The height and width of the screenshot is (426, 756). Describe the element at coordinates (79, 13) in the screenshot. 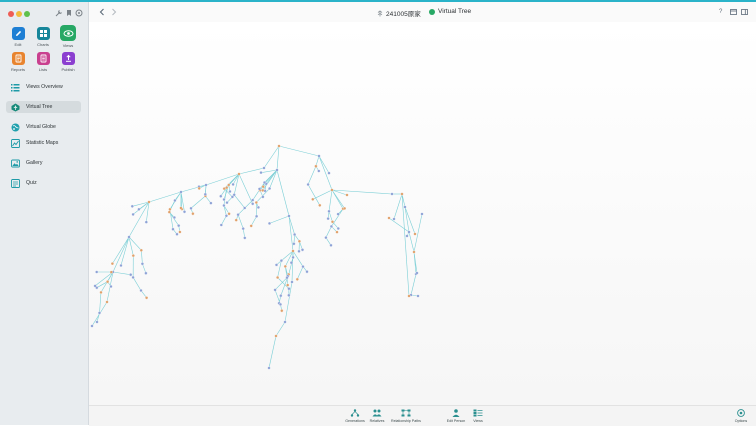

I see `sidebar-toggle-icon` at that location.